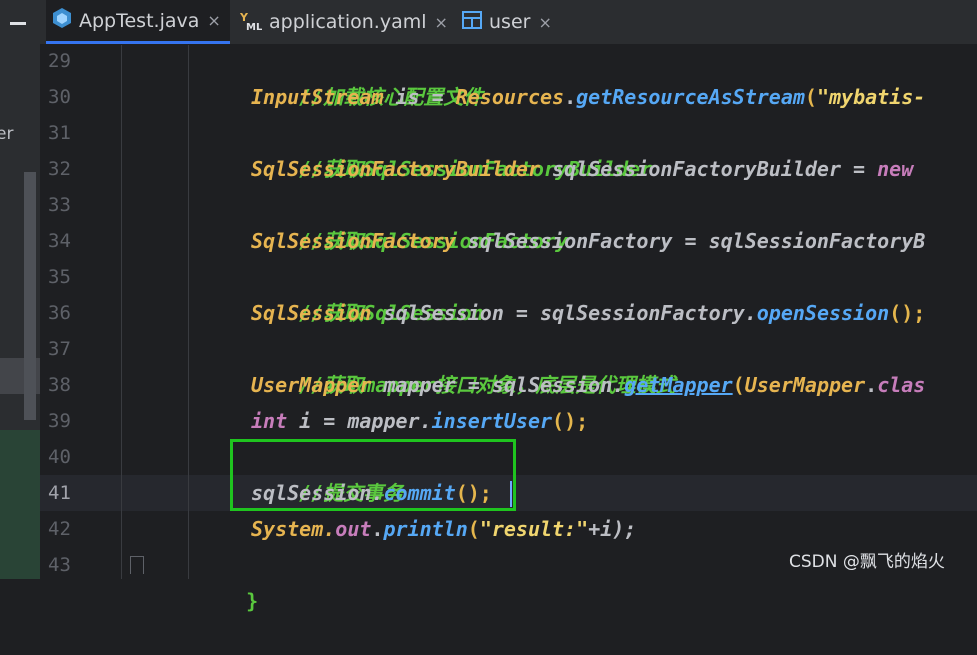 The height and width of the screenshot is (655, 977). I want to click on tab-apptest-java: AppTest.java ×, so click(138, 22).